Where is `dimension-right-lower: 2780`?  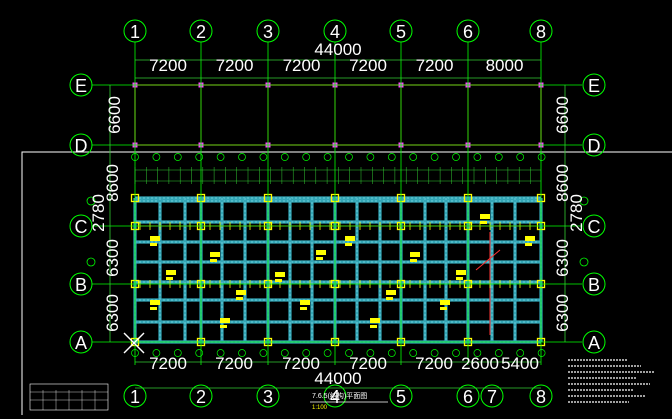
dimension-right-lower: 2780 is located at coordinates (576, 213).